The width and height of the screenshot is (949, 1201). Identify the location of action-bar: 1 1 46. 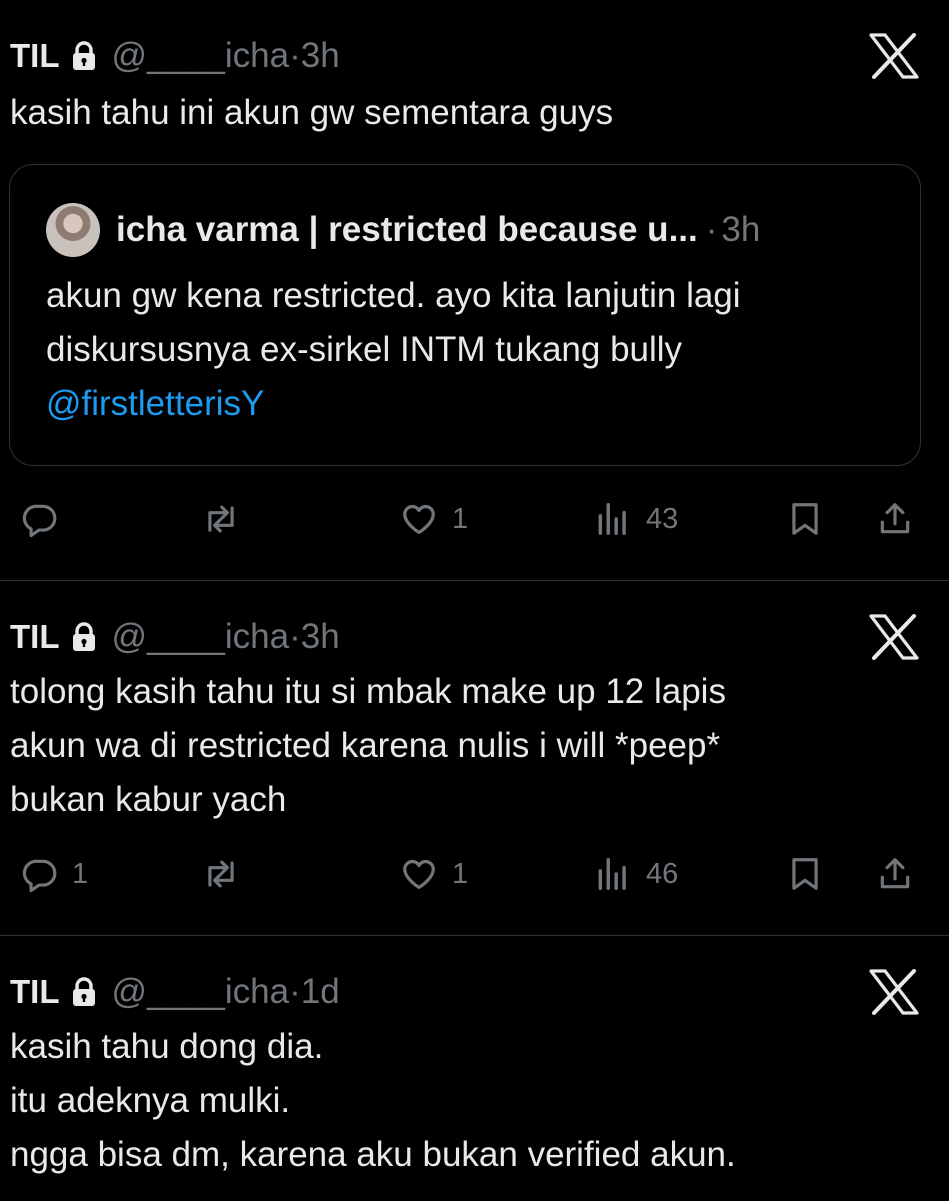
(474, 874).